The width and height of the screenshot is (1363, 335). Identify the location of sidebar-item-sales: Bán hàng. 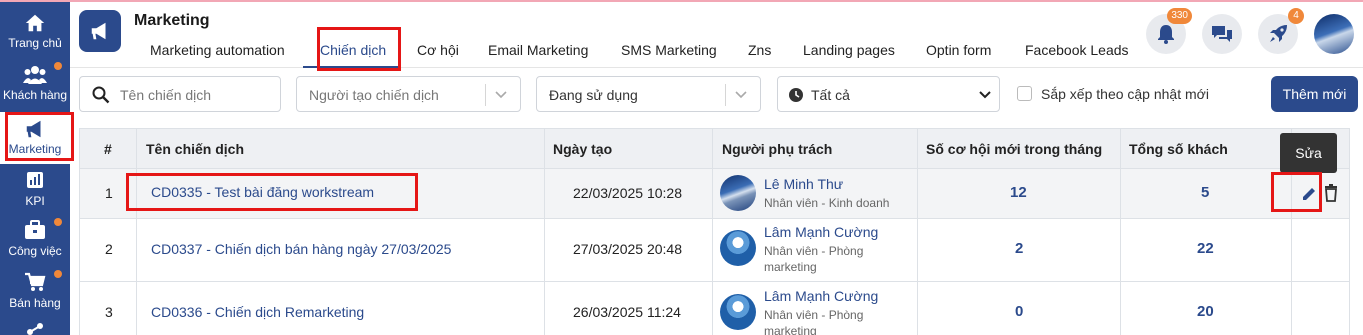
(35, 292).